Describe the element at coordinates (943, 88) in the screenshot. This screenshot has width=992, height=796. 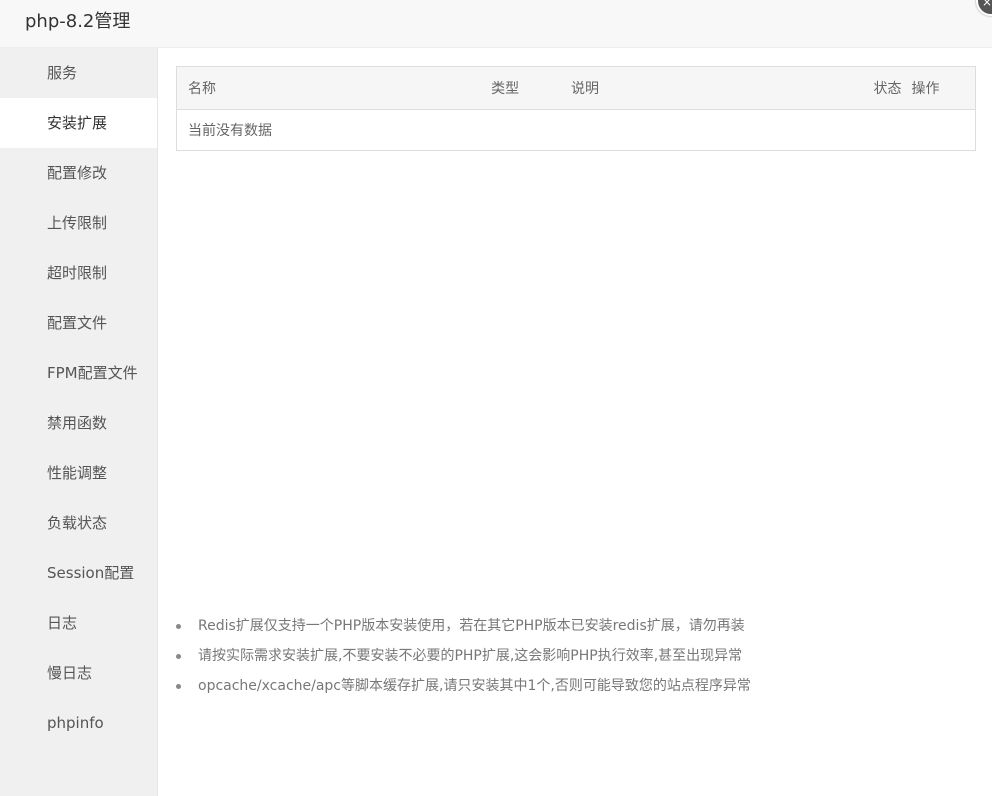
I see `column-header-operation: 操作` at that location.